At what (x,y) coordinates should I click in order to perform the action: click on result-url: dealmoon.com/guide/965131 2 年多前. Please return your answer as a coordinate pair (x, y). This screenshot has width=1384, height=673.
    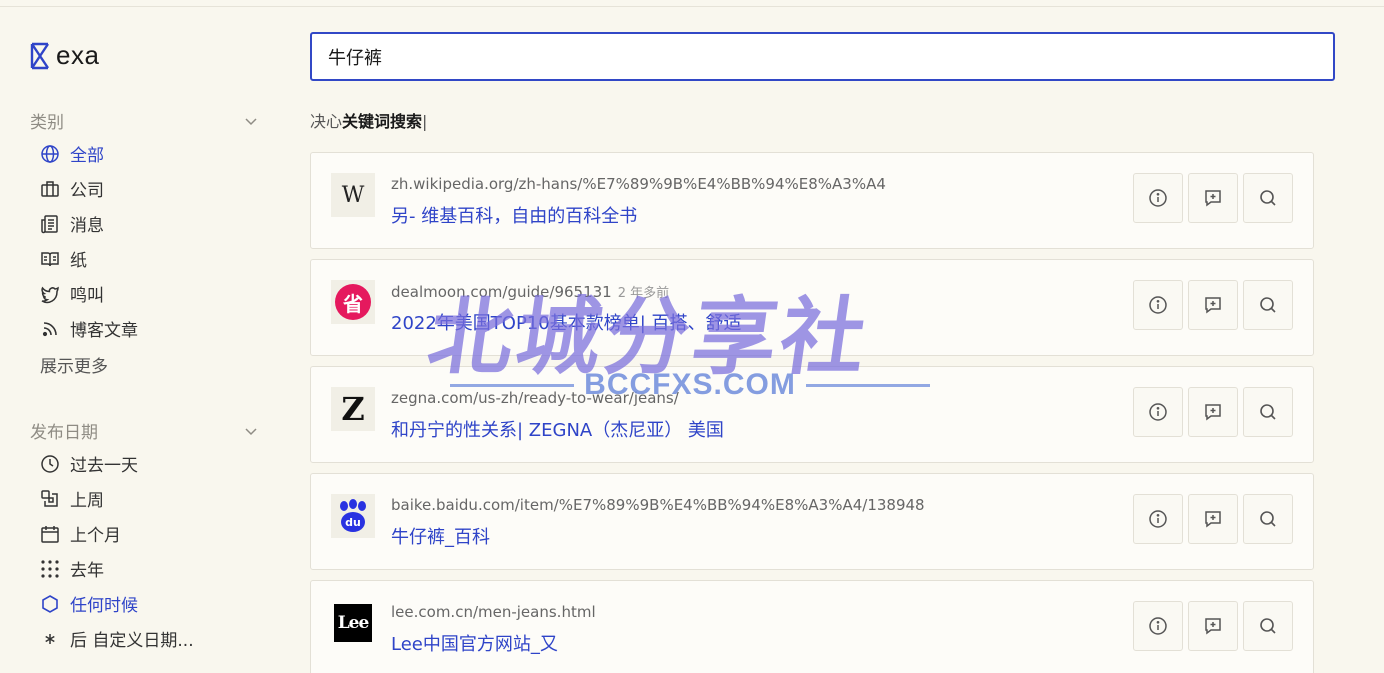
    Looking at the image, I should click on (530, 291).